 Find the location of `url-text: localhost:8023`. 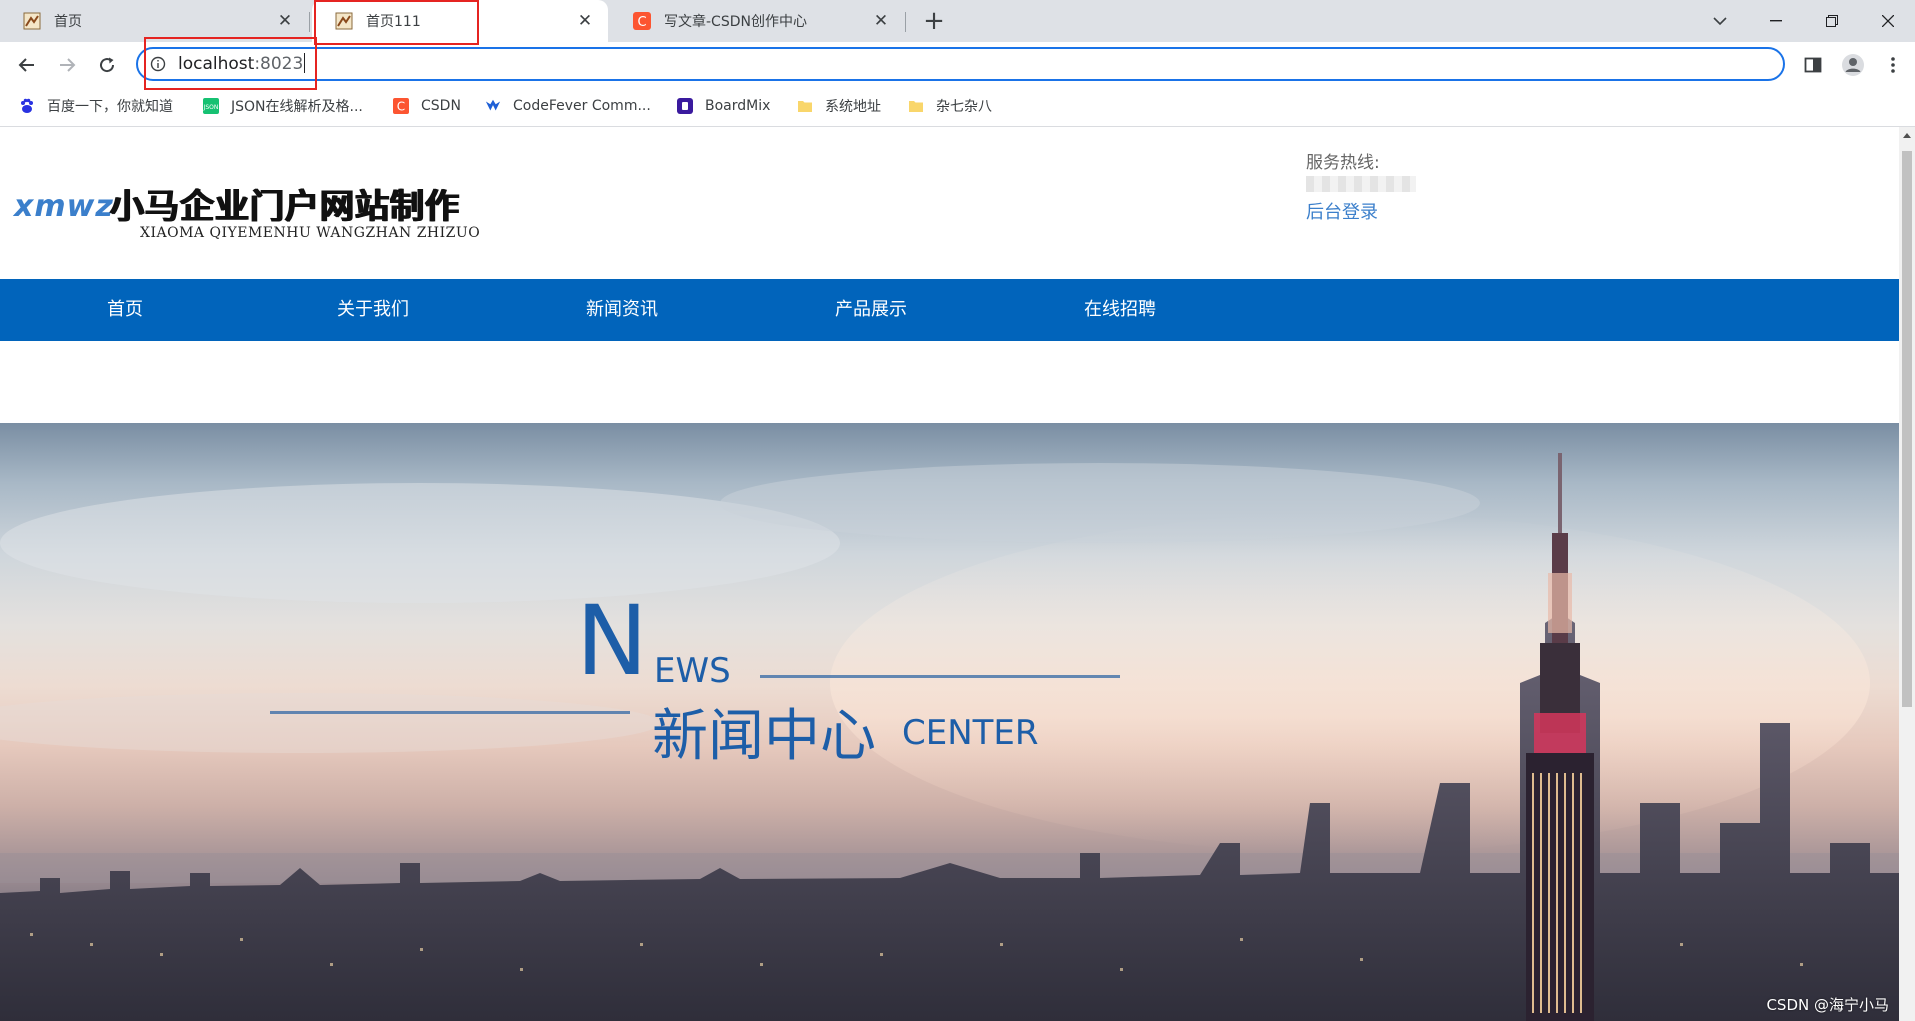

url-text: localhost:8023 is located at coordinates (242, 64).